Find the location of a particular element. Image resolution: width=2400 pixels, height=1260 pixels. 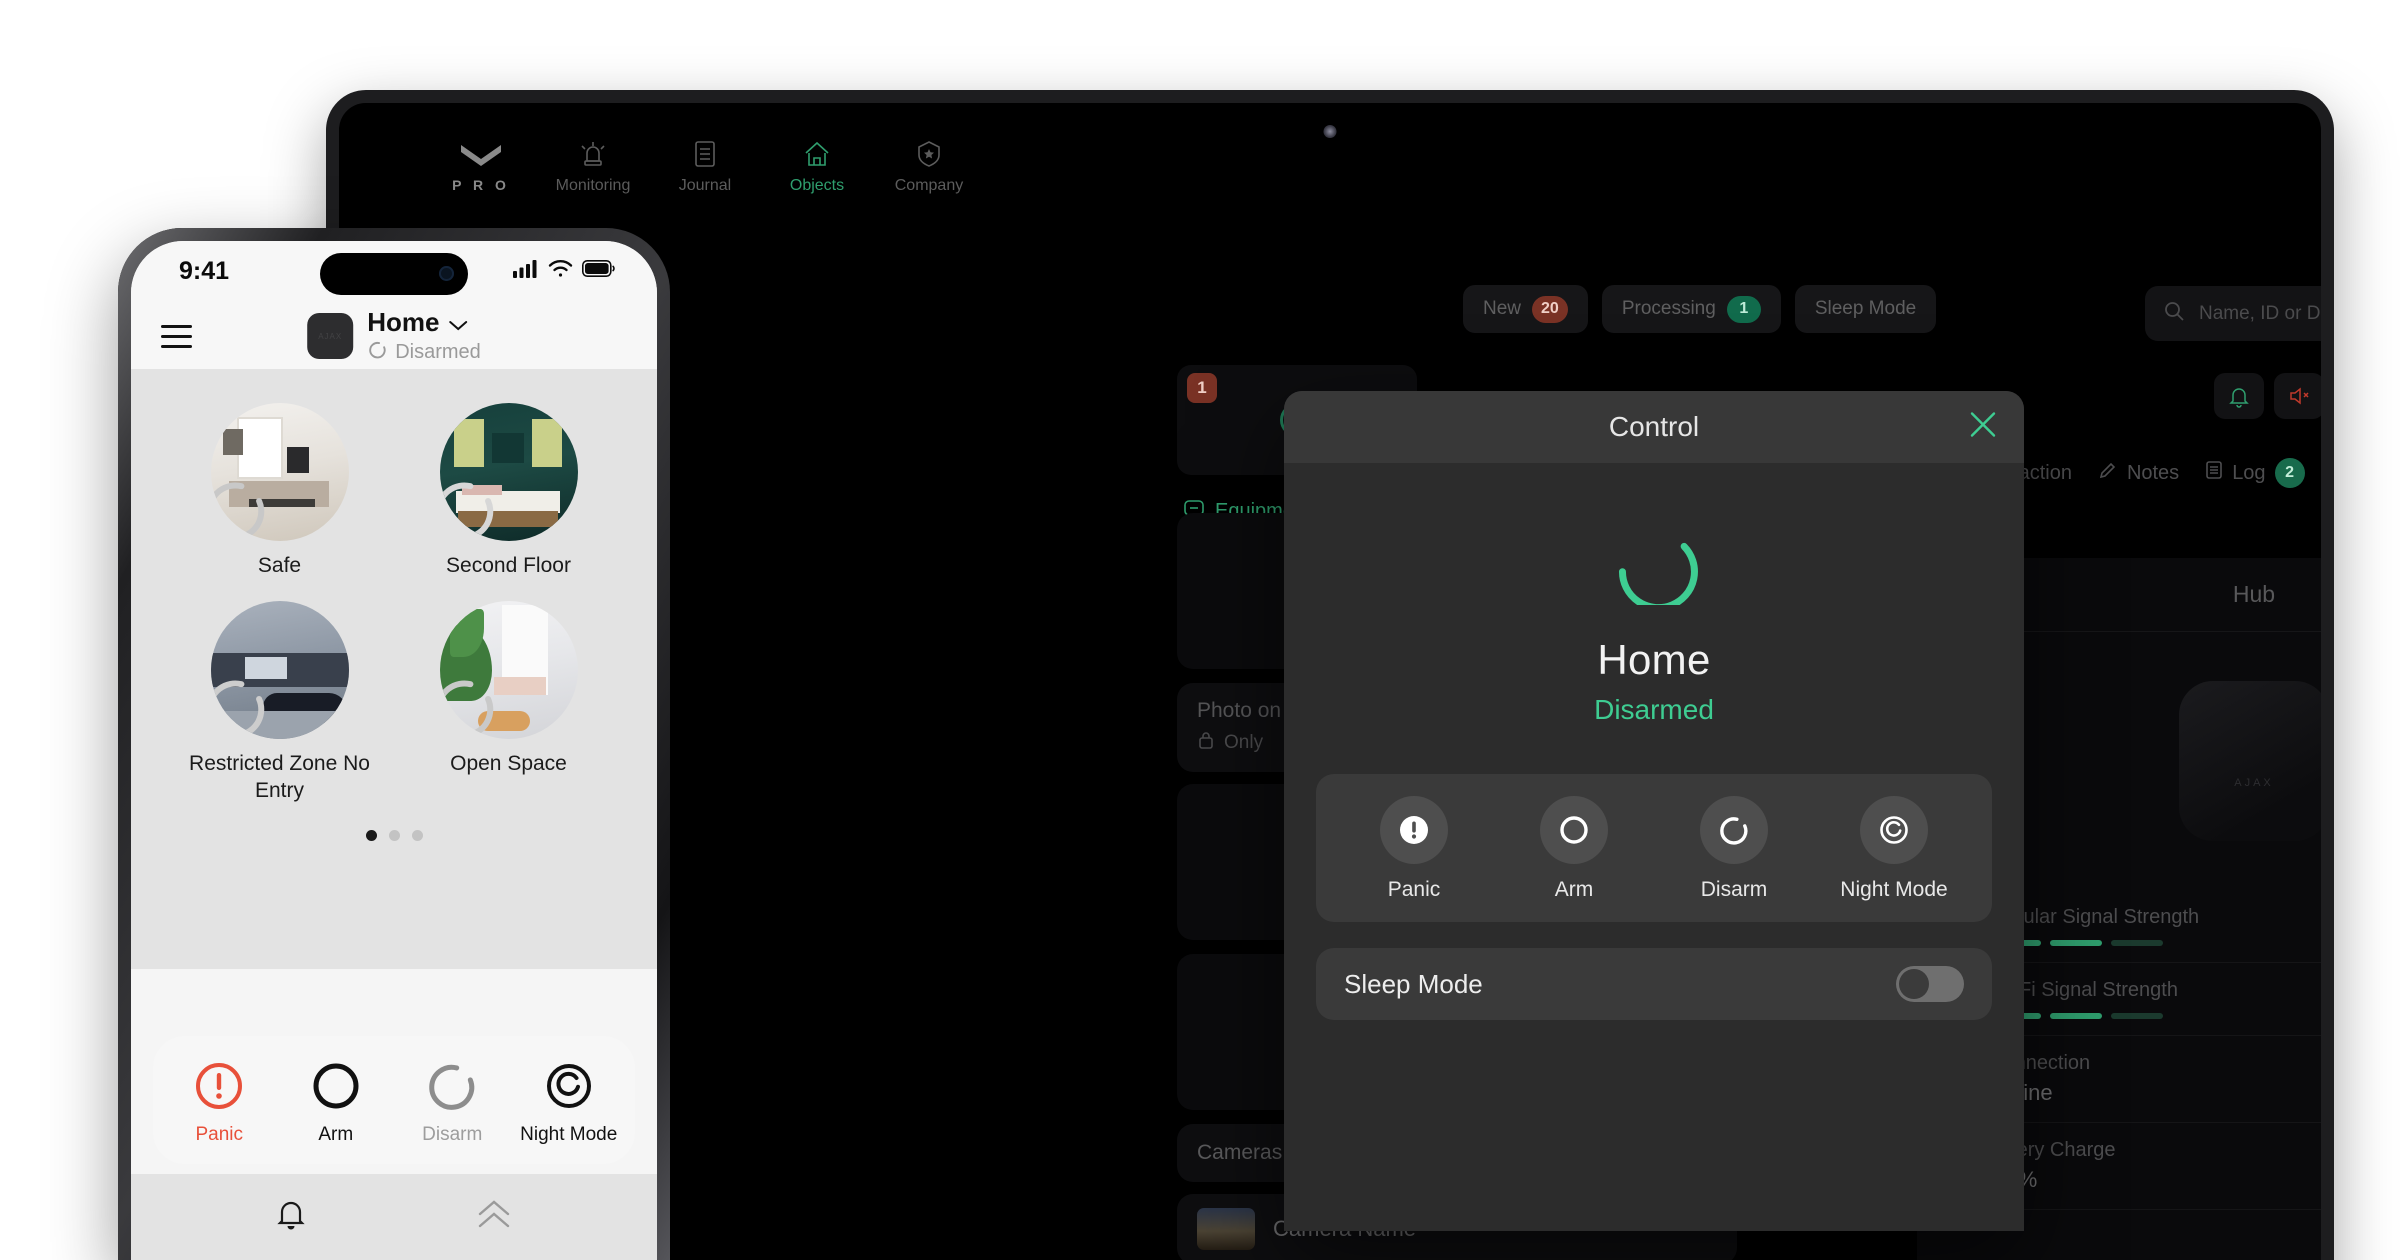

pager-dots is located at coordinates (394, 835).